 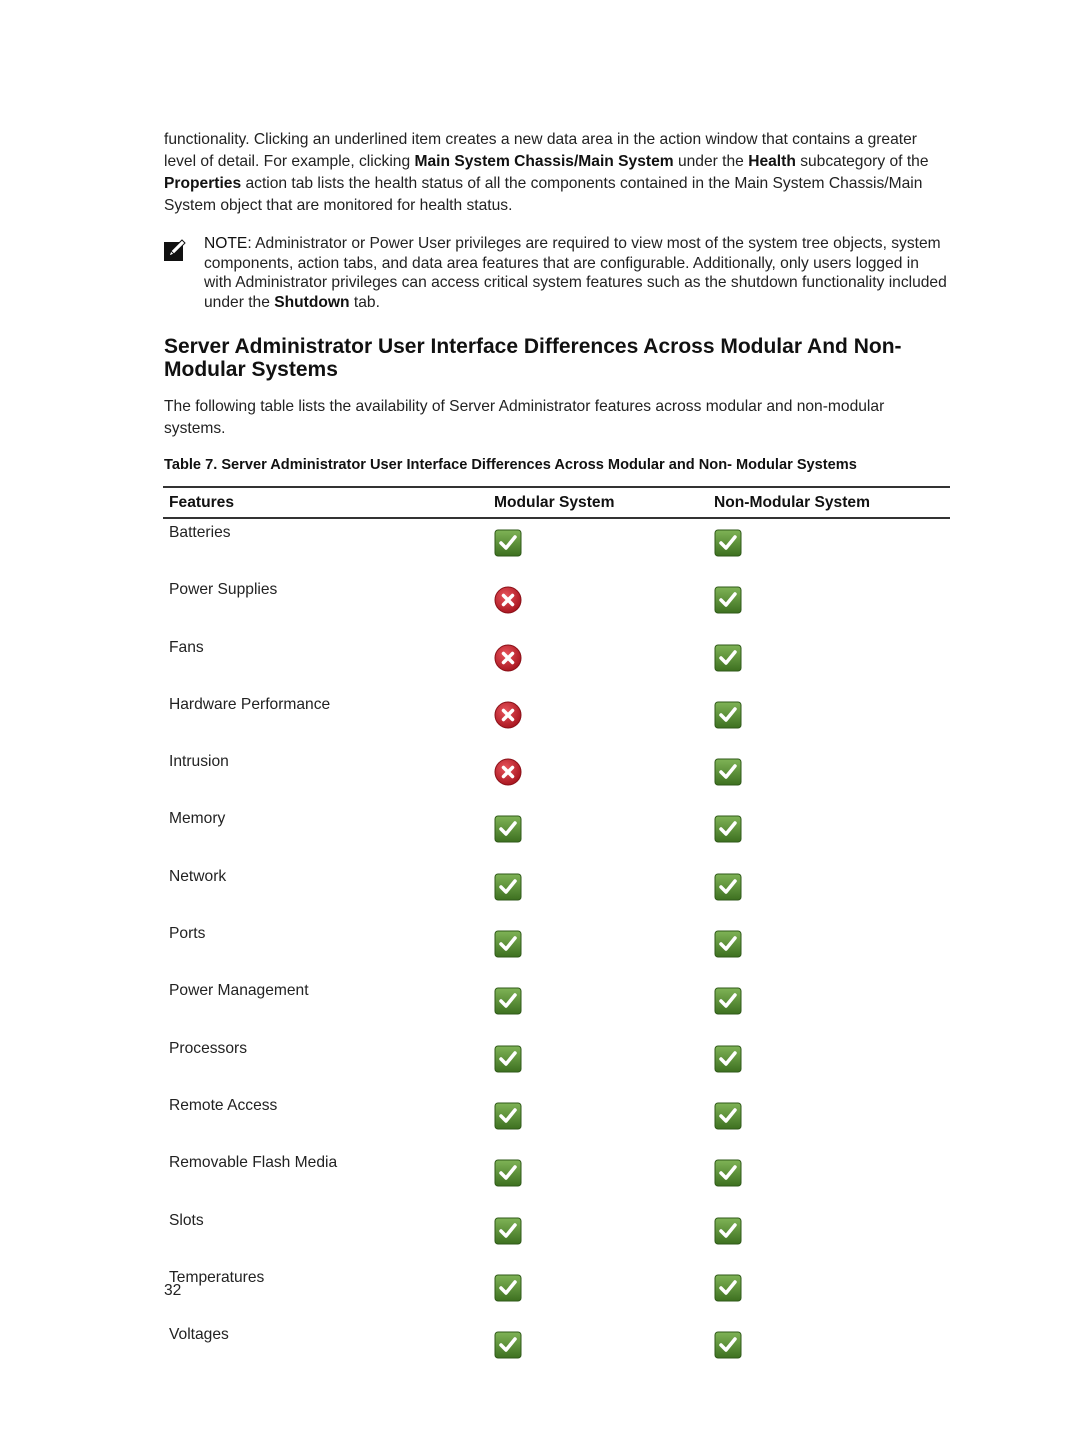 What do you see at coordinates (253, 1163) in the screenshot?
I see `feature-name: Removable Flash Media` at bounding box center [253, 1163].